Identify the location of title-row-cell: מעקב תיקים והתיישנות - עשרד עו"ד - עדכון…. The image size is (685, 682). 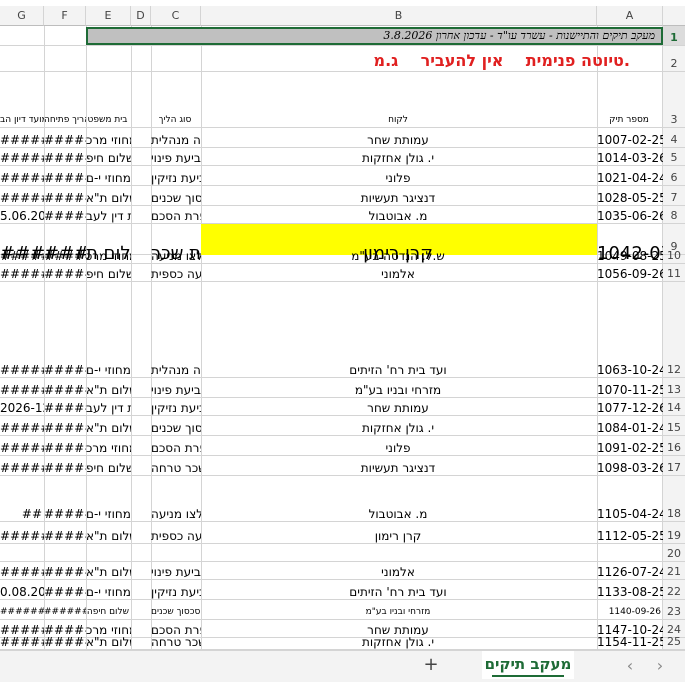
(374, 36).